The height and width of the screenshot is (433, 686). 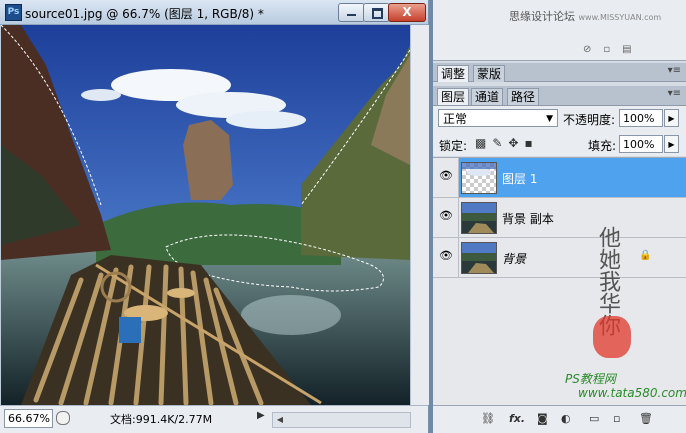 I want to click on minimize-button, so click(x=351, y=12).